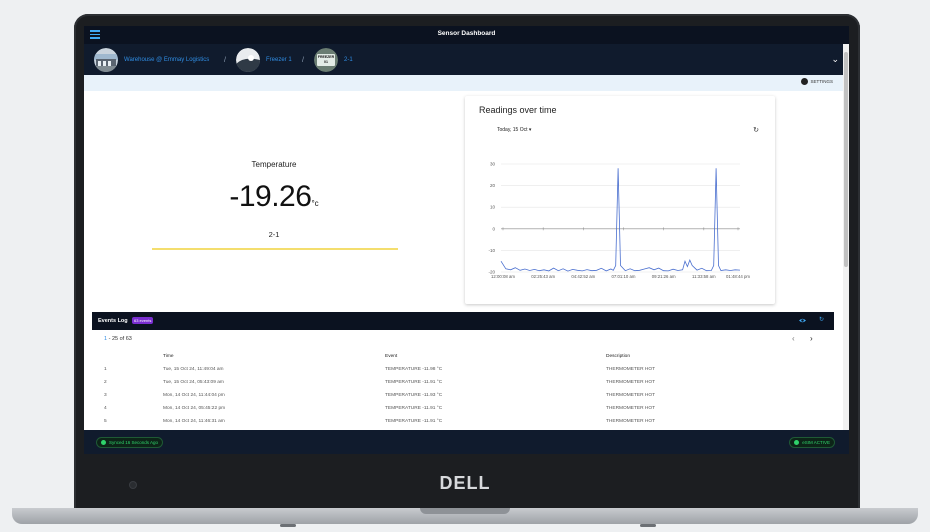 This screenshot has width=930, height=532. What do you see at coordinates (493, 207) in the screenshot?
I see `y-tick-label: 10` at bounding box center [493, 207].